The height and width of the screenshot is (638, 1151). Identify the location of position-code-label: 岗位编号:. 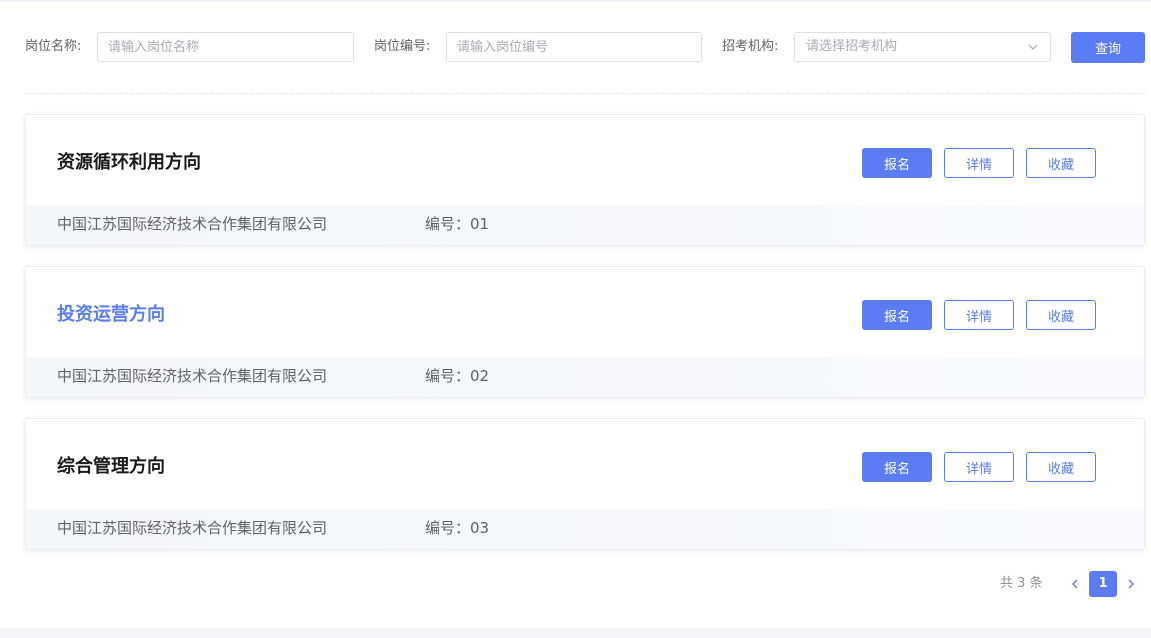
(402, 46).